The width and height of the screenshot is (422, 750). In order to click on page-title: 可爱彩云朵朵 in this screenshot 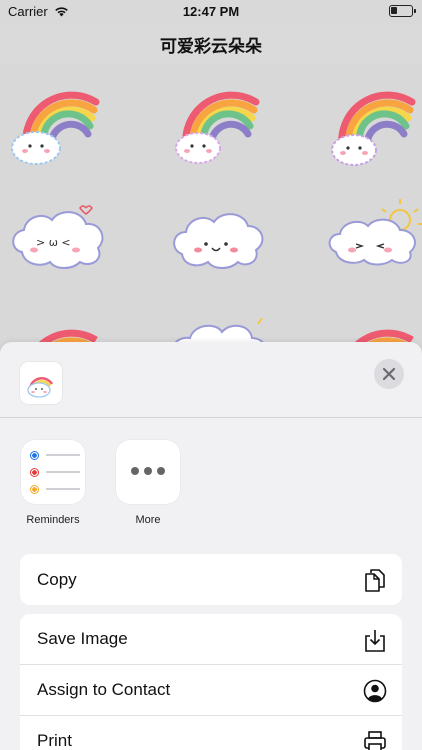, I will do `click(211, 46)`.